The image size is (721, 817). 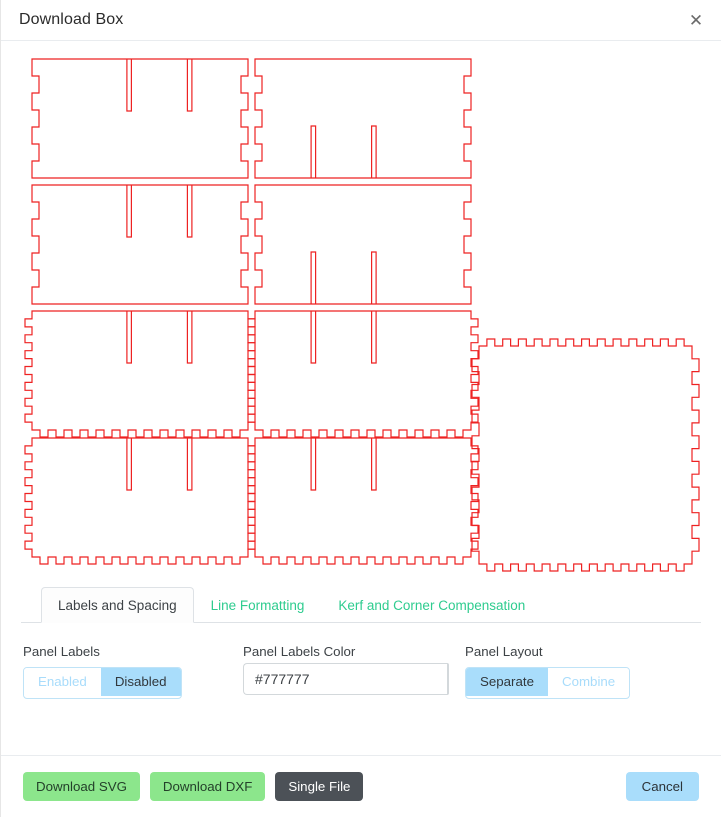 I want to click on panel-labels-toggle-group: Enabled Disabled, so click(x=102, y=683).